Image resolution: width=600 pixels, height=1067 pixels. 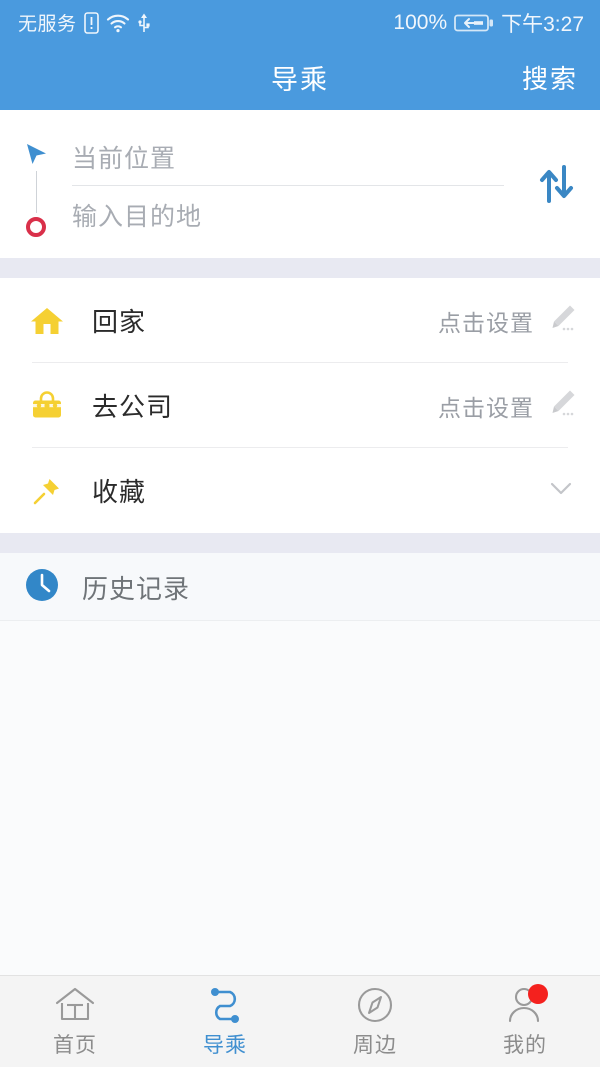 What do you see at coordinates (36, 227) in the screenshot?
I see `destination-ring-icon` at bounding box center [36, 227].